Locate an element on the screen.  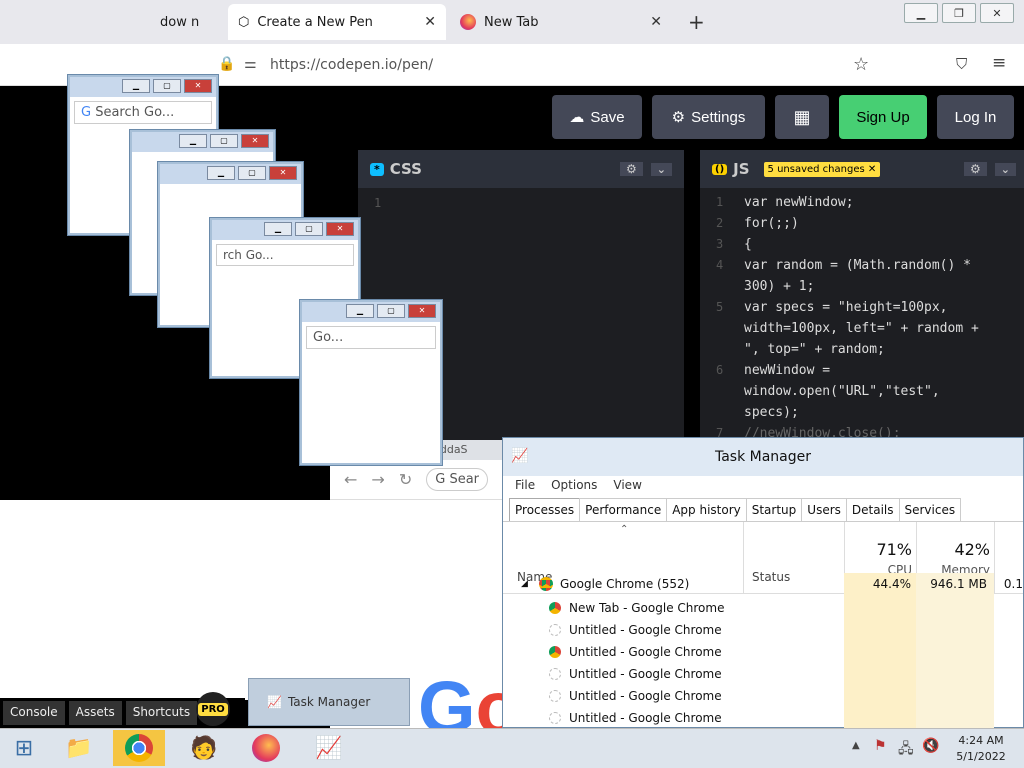
save-button: ☁ Save is located at coordinates (597, 117).